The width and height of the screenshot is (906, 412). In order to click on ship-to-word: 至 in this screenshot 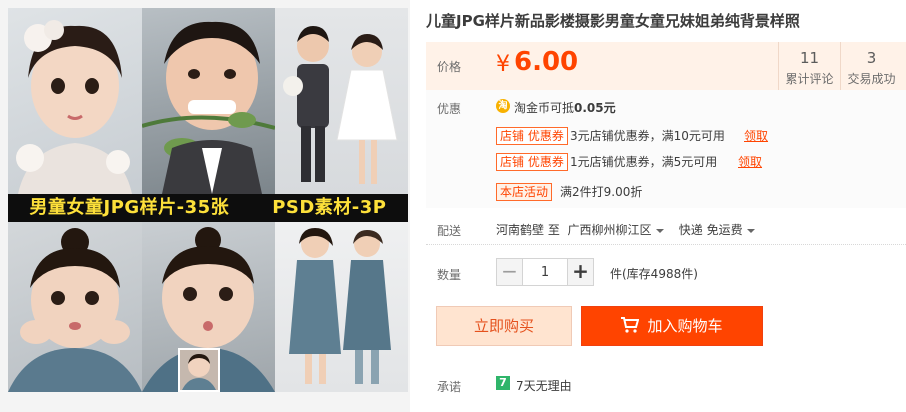, I will do `click(553, 230)`.